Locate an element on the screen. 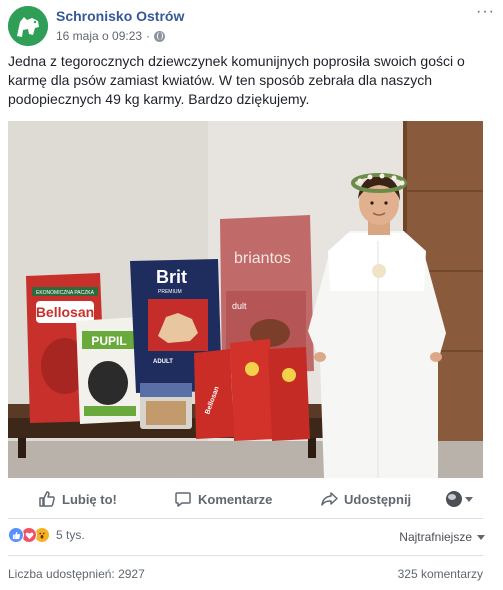 Image resolution: width=503 pixels, height=590 pixels. like-button: Lubię to! is located at coordinates (77, 499).